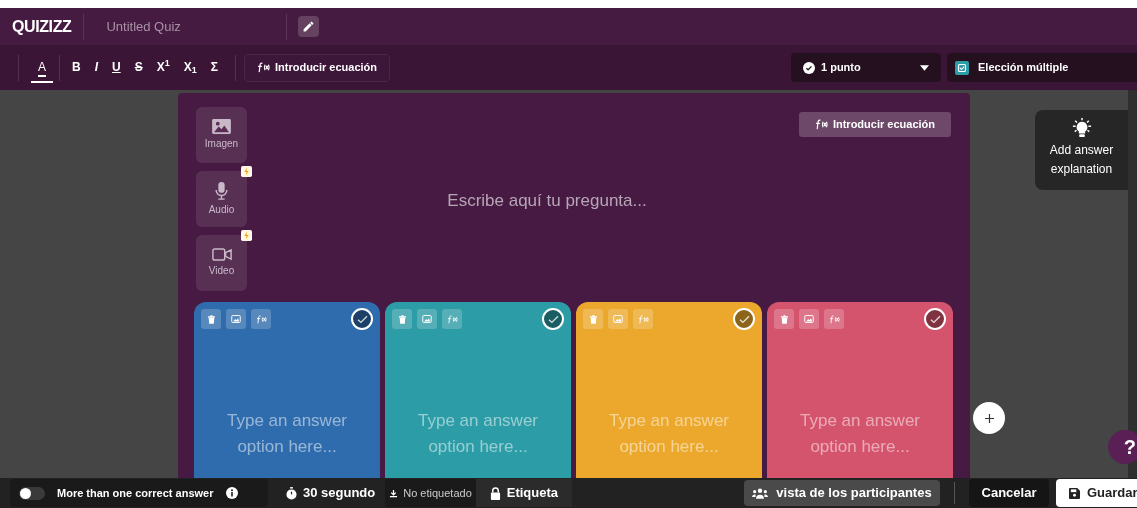  I want to click on format-button: I, so click(96, 67).